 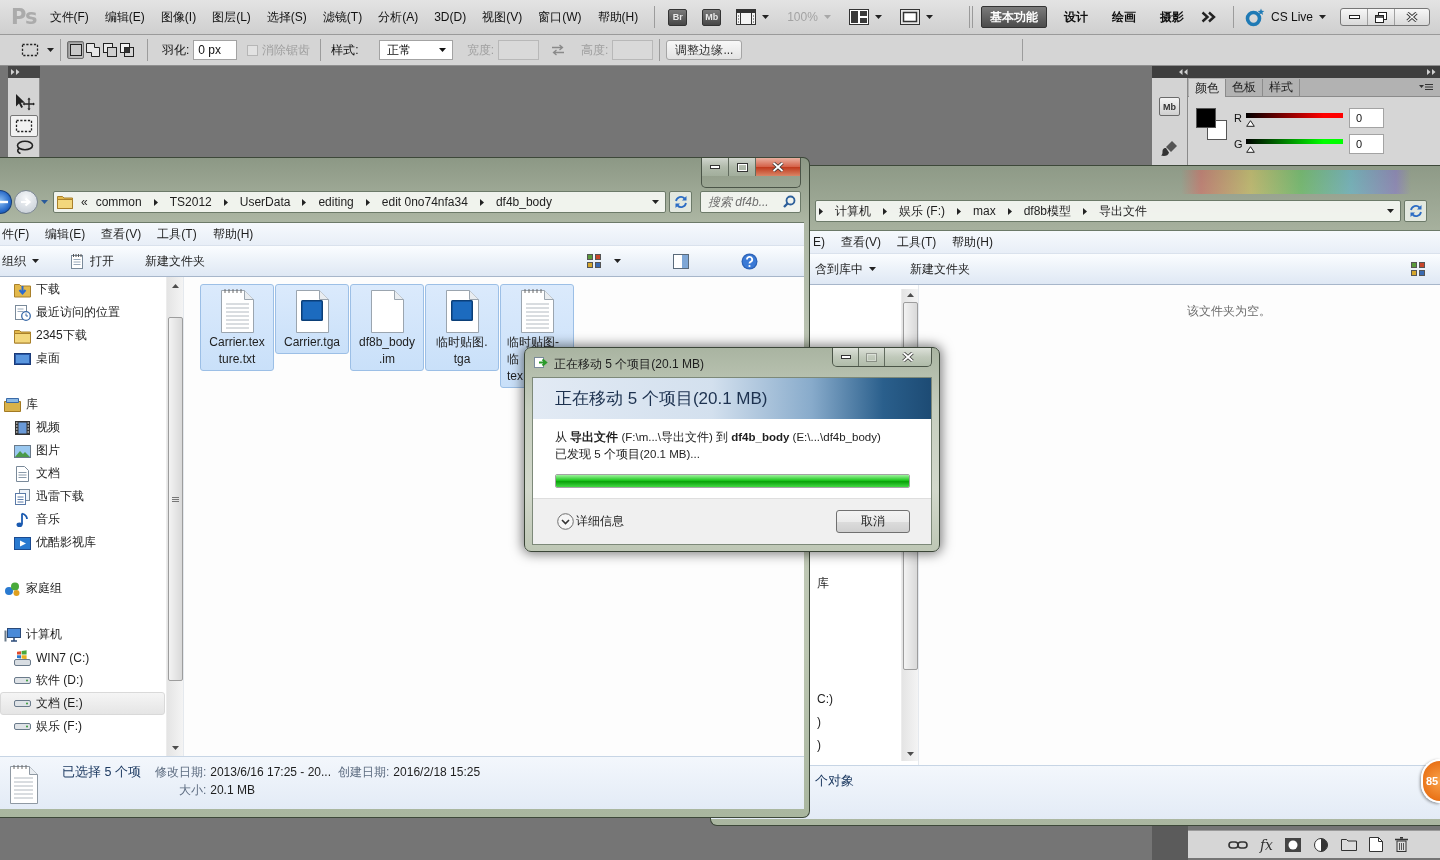 What do you see at coordinates (82, 358) in the screenshot?
I see `nav-item: 桌面` at bounding box center [82, 358].